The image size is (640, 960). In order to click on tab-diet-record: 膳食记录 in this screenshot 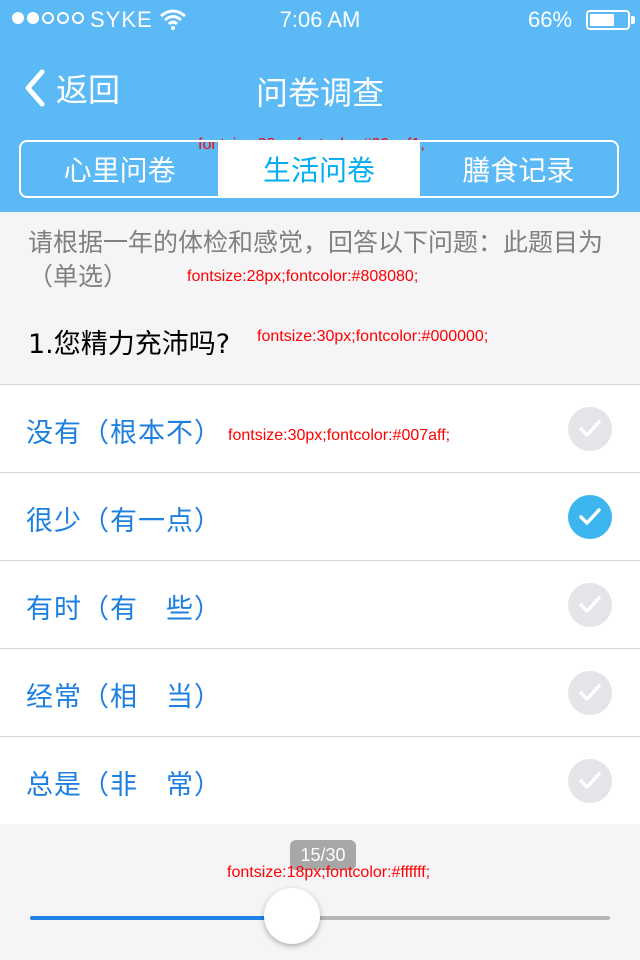, I will do `click(518, 169)`.